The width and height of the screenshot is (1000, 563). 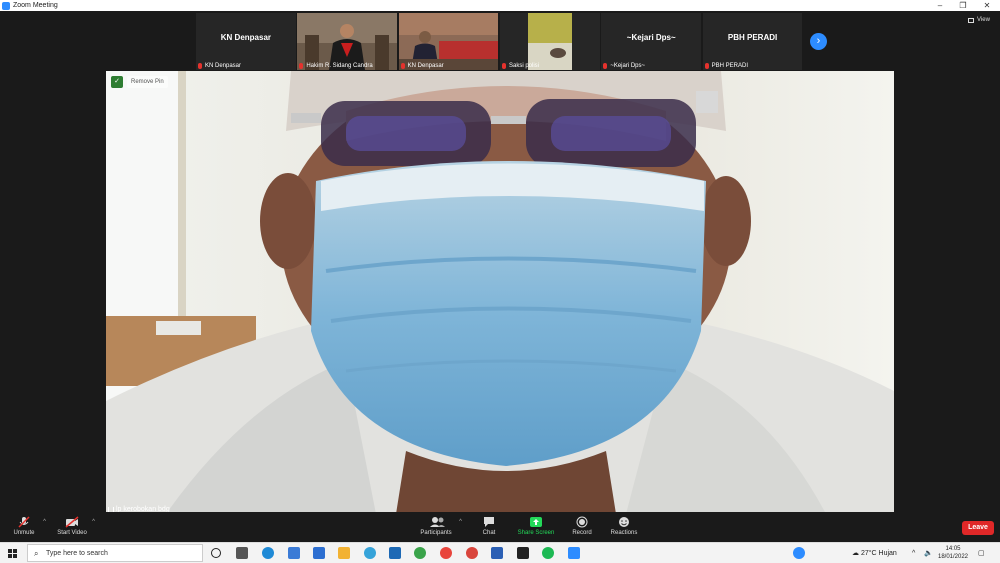 What do you see at coordinates (752, 37) in the screenshot?
I see `participant-avatar-label: PBH PERADI` at bounding box center [752, 37].